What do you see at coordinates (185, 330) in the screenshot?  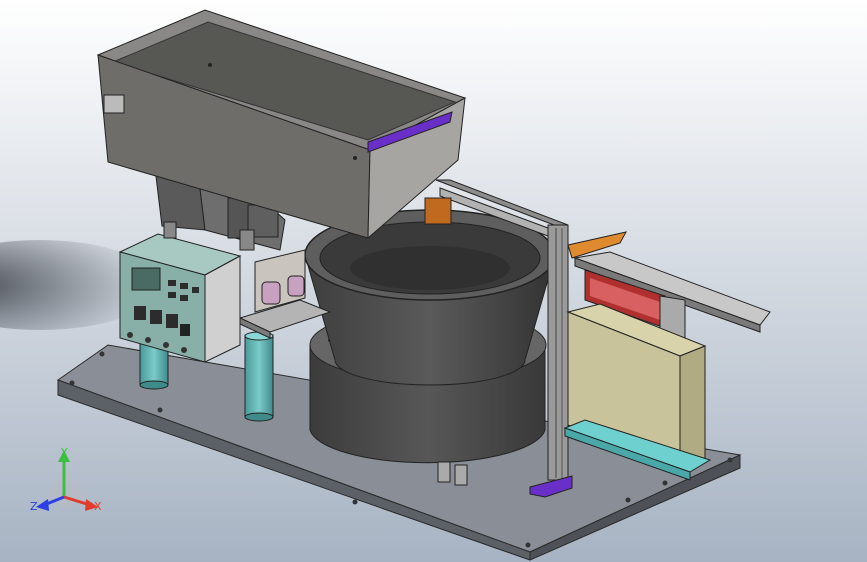 I see `power-switch` at bounding box center [185, 330].